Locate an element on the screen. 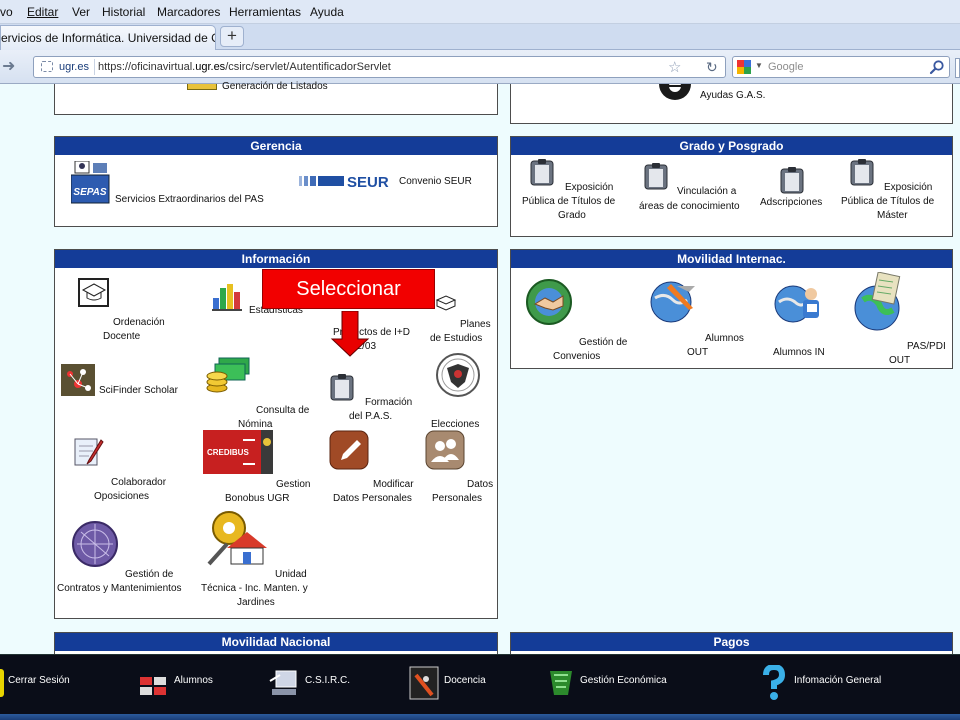 This screenshot has height=720, width=960. google-icon is located at coordinates (744, 67).